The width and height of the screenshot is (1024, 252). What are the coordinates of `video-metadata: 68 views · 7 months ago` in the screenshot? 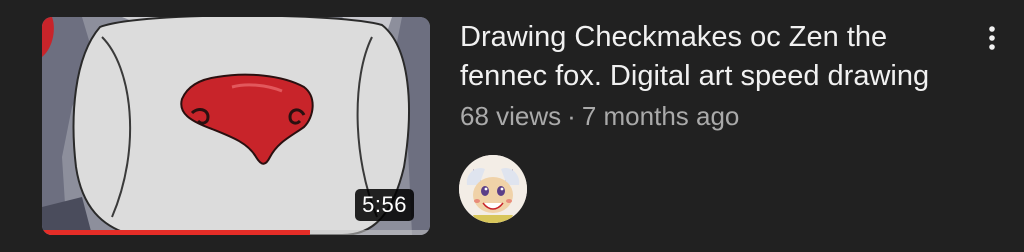 It's located at (599, 116).